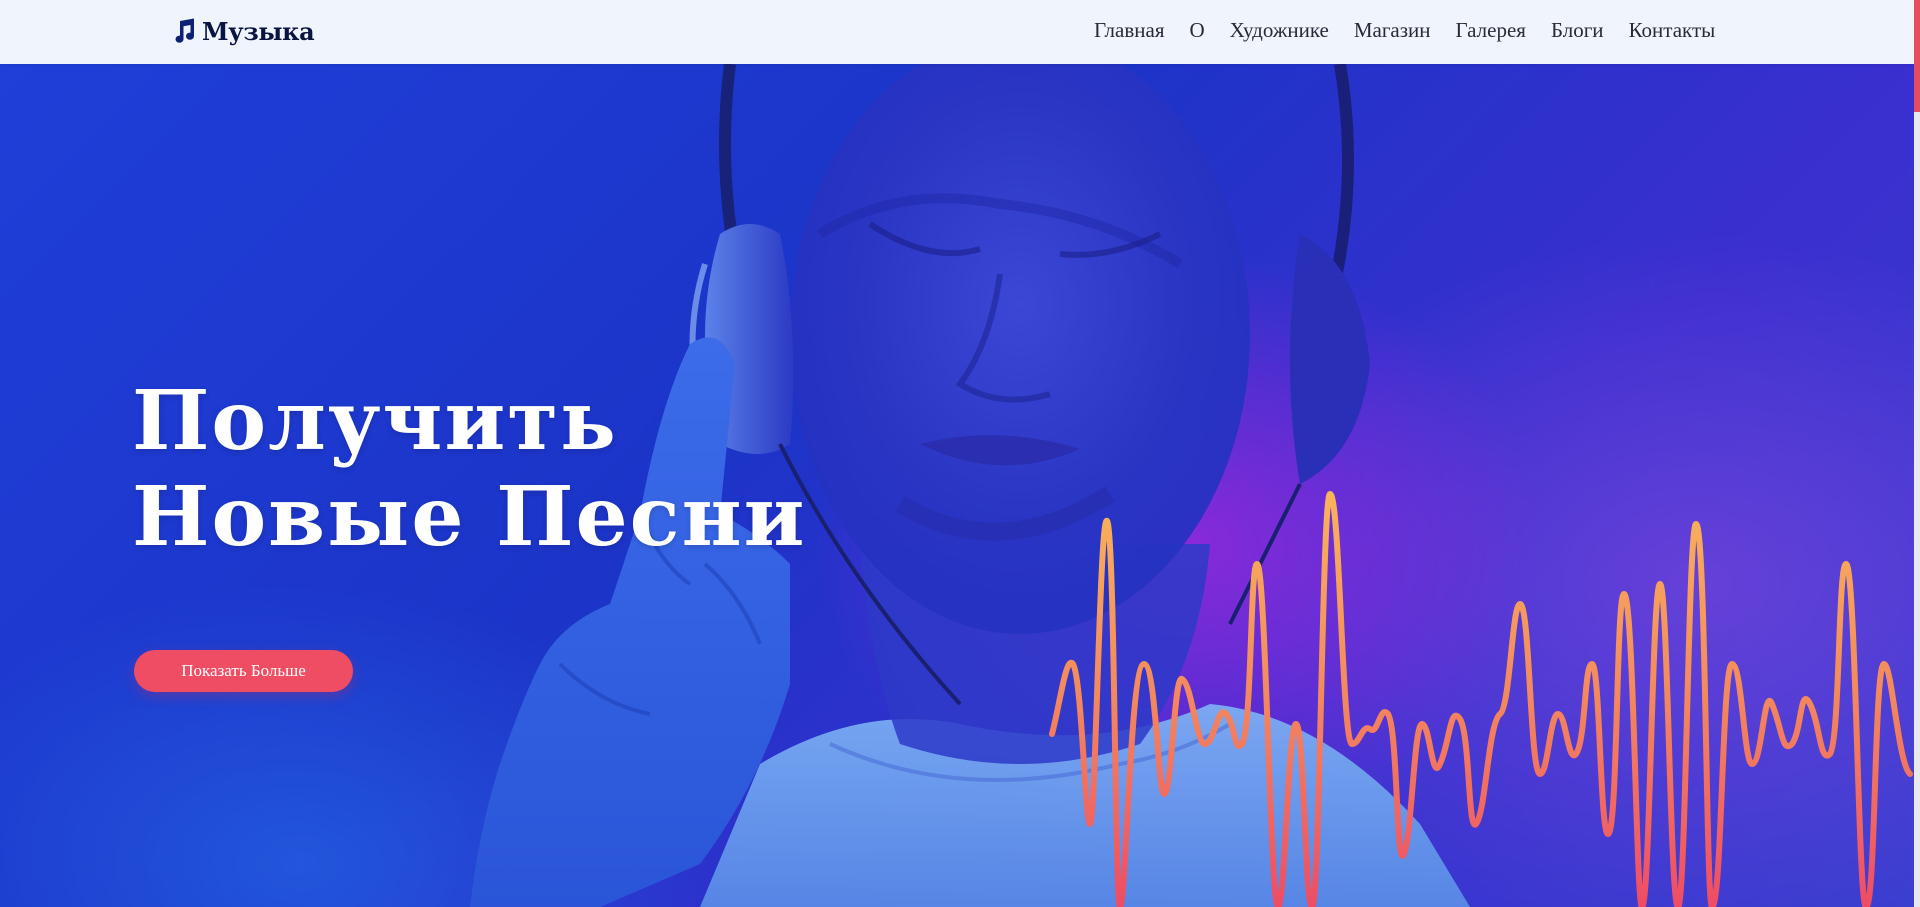 This screenshot has height=907, width=1920. What do you see at coordinates (1279, 30) in the screenshot?
I see `nav-item-artist: Художнике` at bounding box center [1279, 30].